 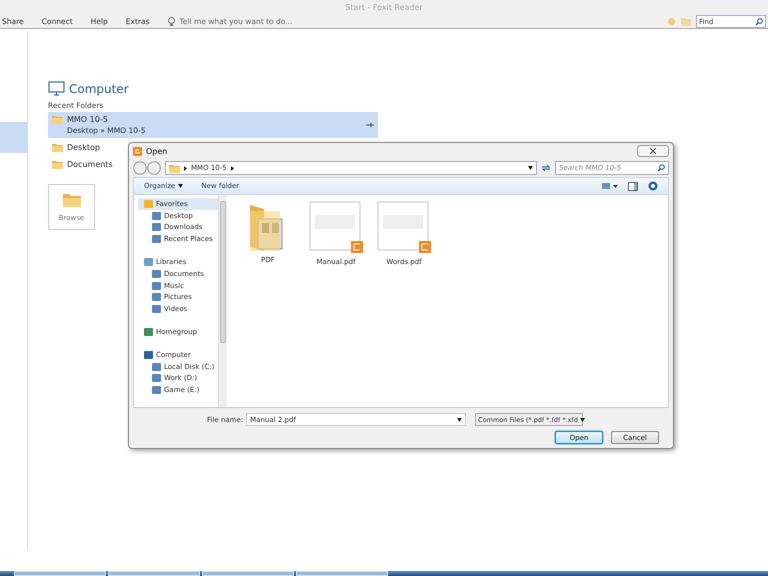 I want to click on window-title: Start - Foxit Reader, so click(x=384, y=8).